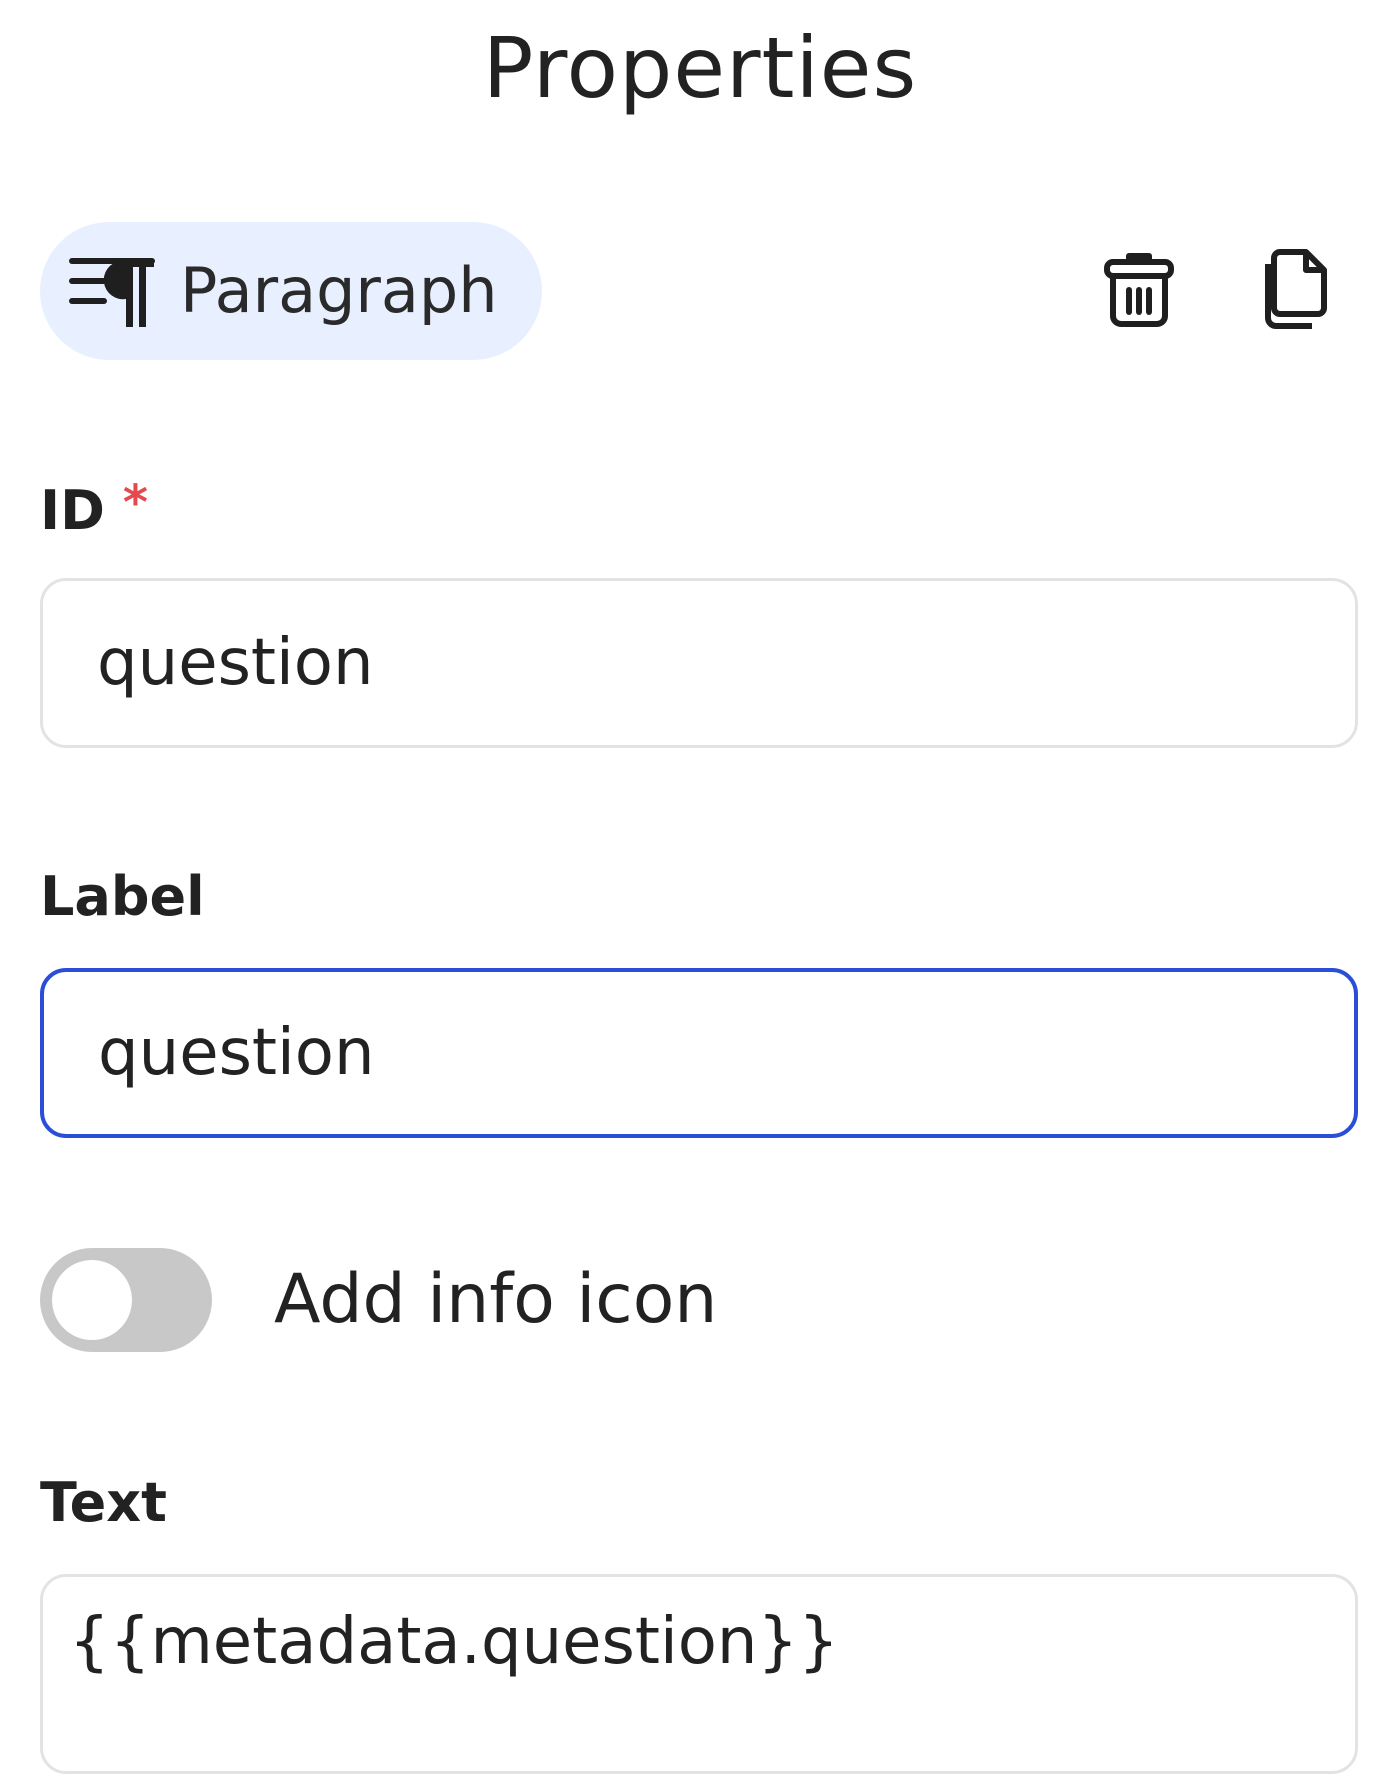 This screenshot has height=1774, width=1400. I want to click on duplicate-component-button, so click(1295, 291).